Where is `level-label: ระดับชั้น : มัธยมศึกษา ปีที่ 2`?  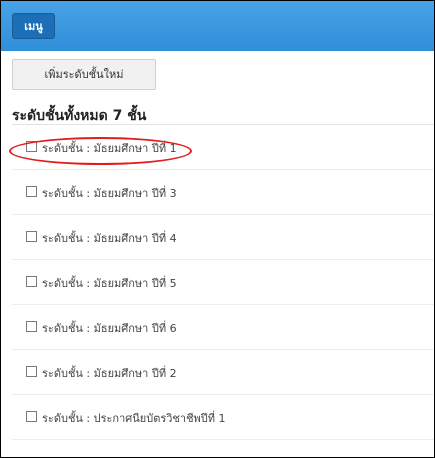
level-label: ระดับชั้น : มัธยมศึกษา ปีที่ 2 is located at coordinates (109, 373).